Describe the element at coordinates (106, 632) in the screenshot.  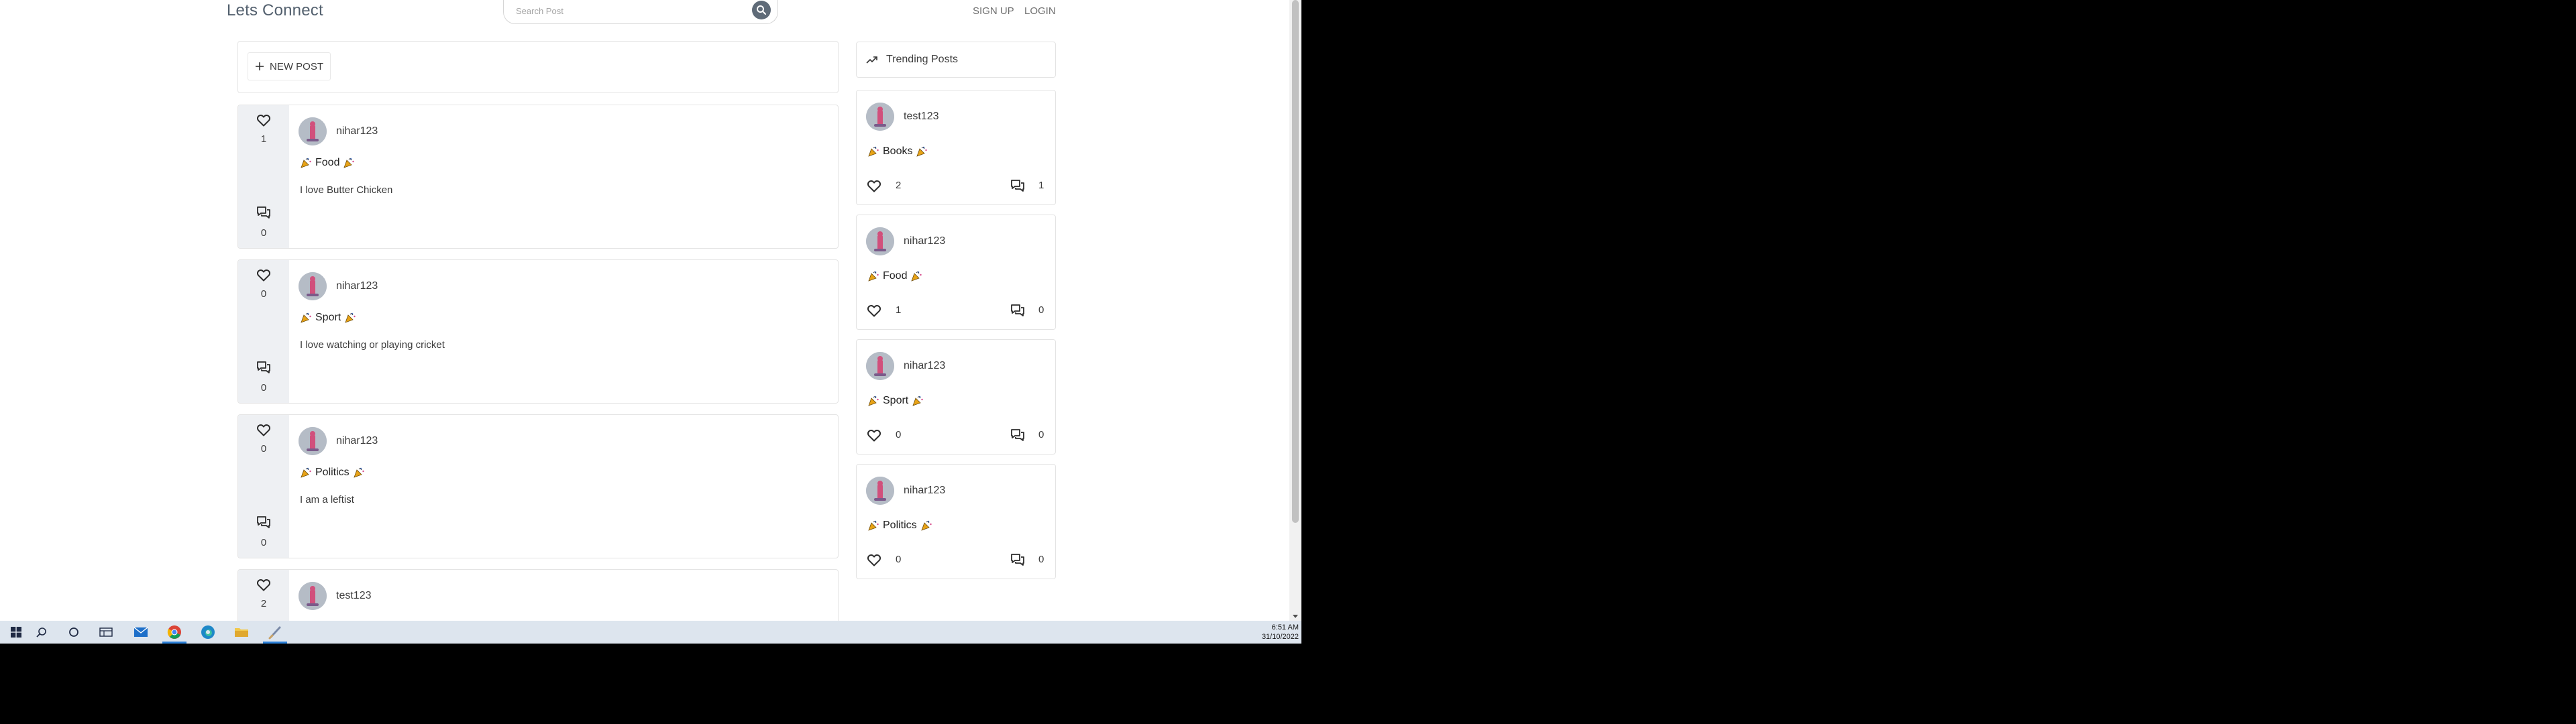
I see `task-view-icon` at that location.